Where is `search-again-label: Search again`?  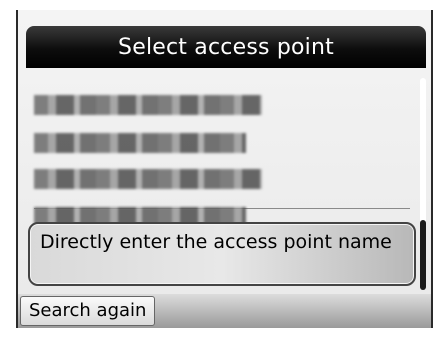 search-again-label: Search again is located at coordinates (88, 310).